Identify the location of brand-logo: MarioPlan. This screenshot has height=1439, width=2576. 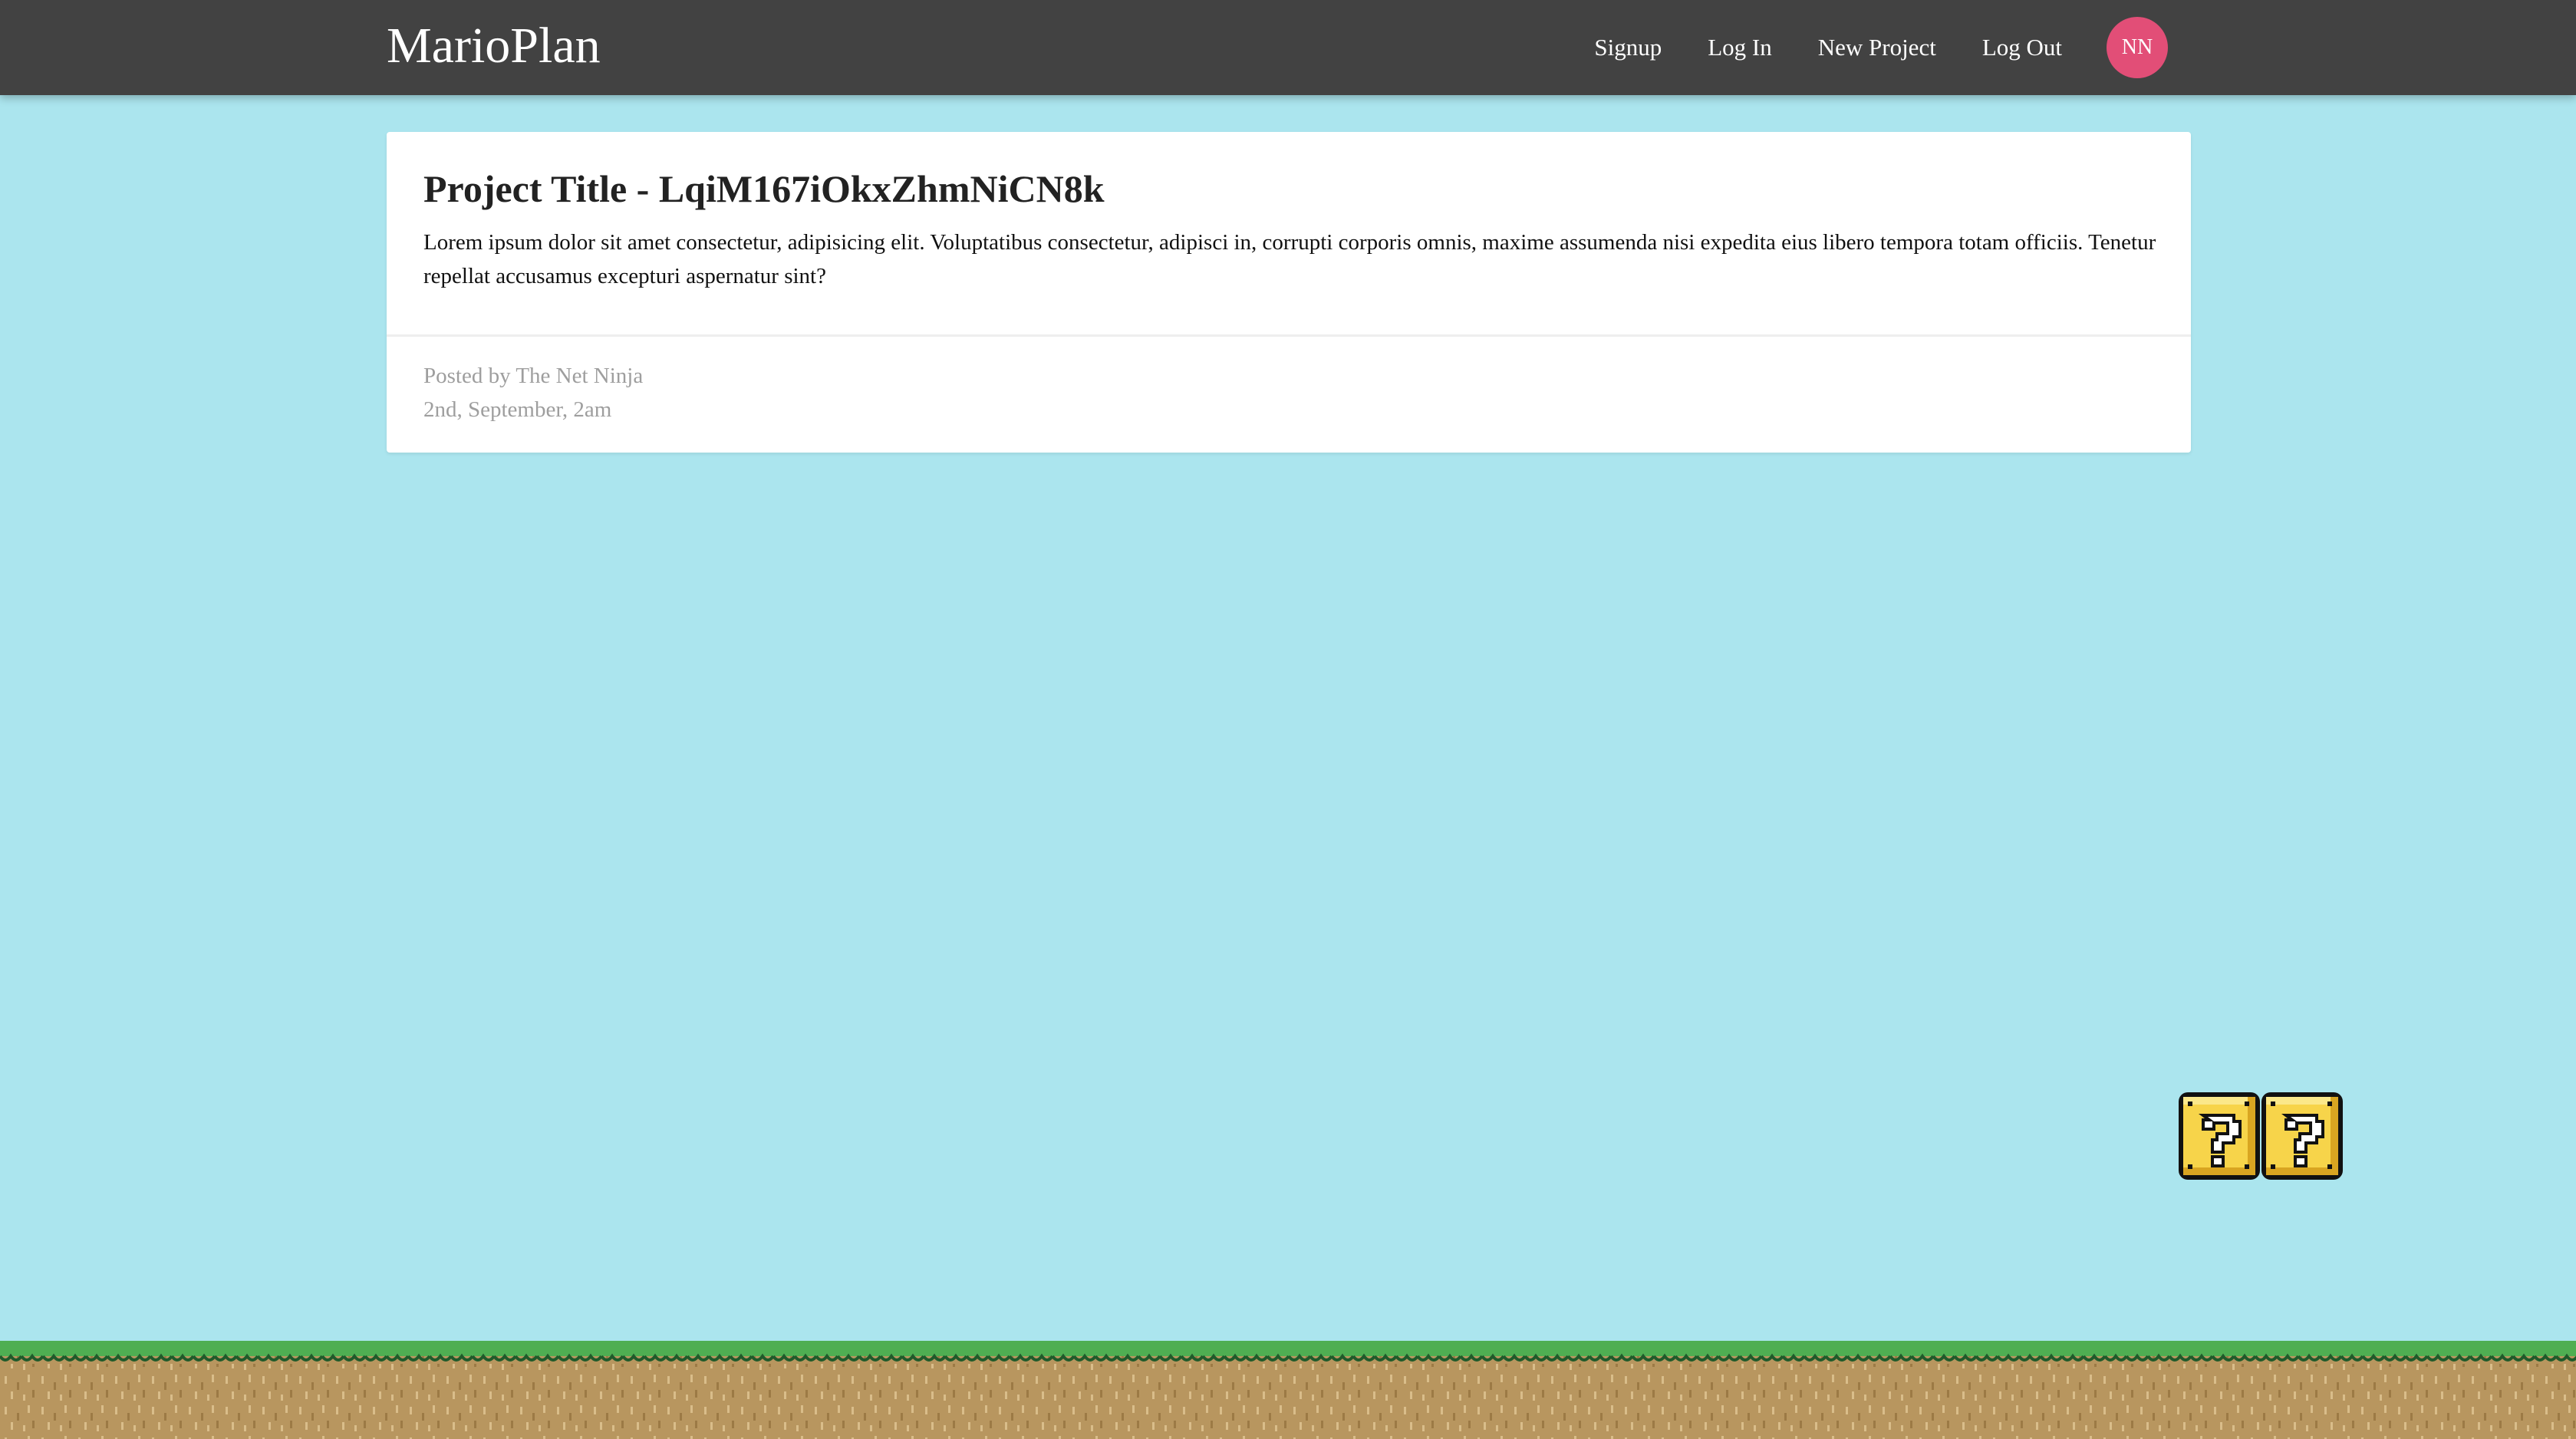
(494, 46).